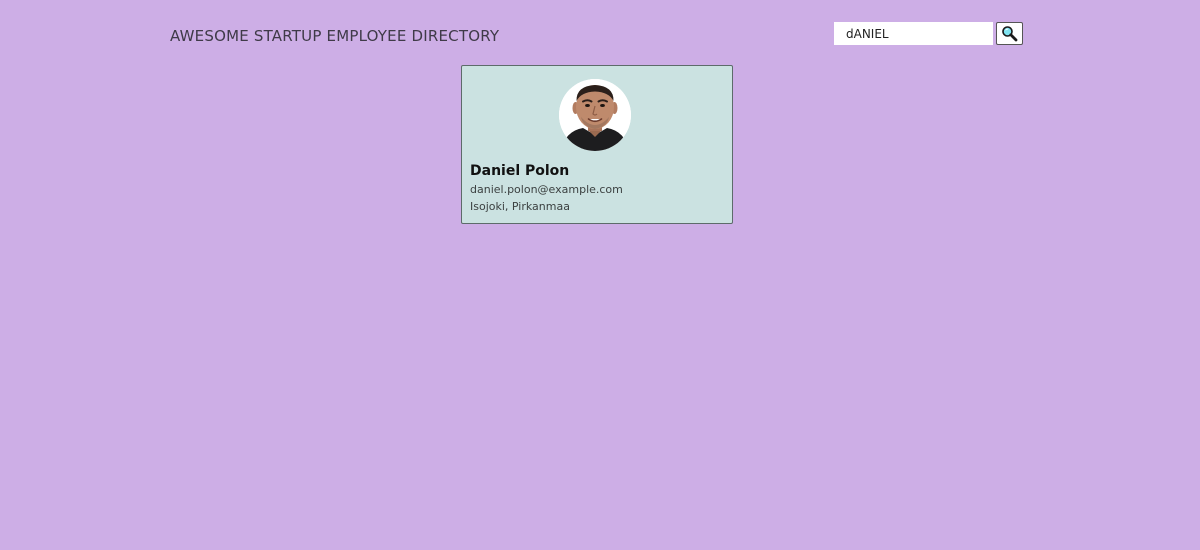 Image resolution: width=1200 pixels, height=550 pixels. What do you see at coordinates (520, 206) in the screenshot?
I see `employee-location: Isojoki, Pirkanmaa` at bounding box center [520, 206].